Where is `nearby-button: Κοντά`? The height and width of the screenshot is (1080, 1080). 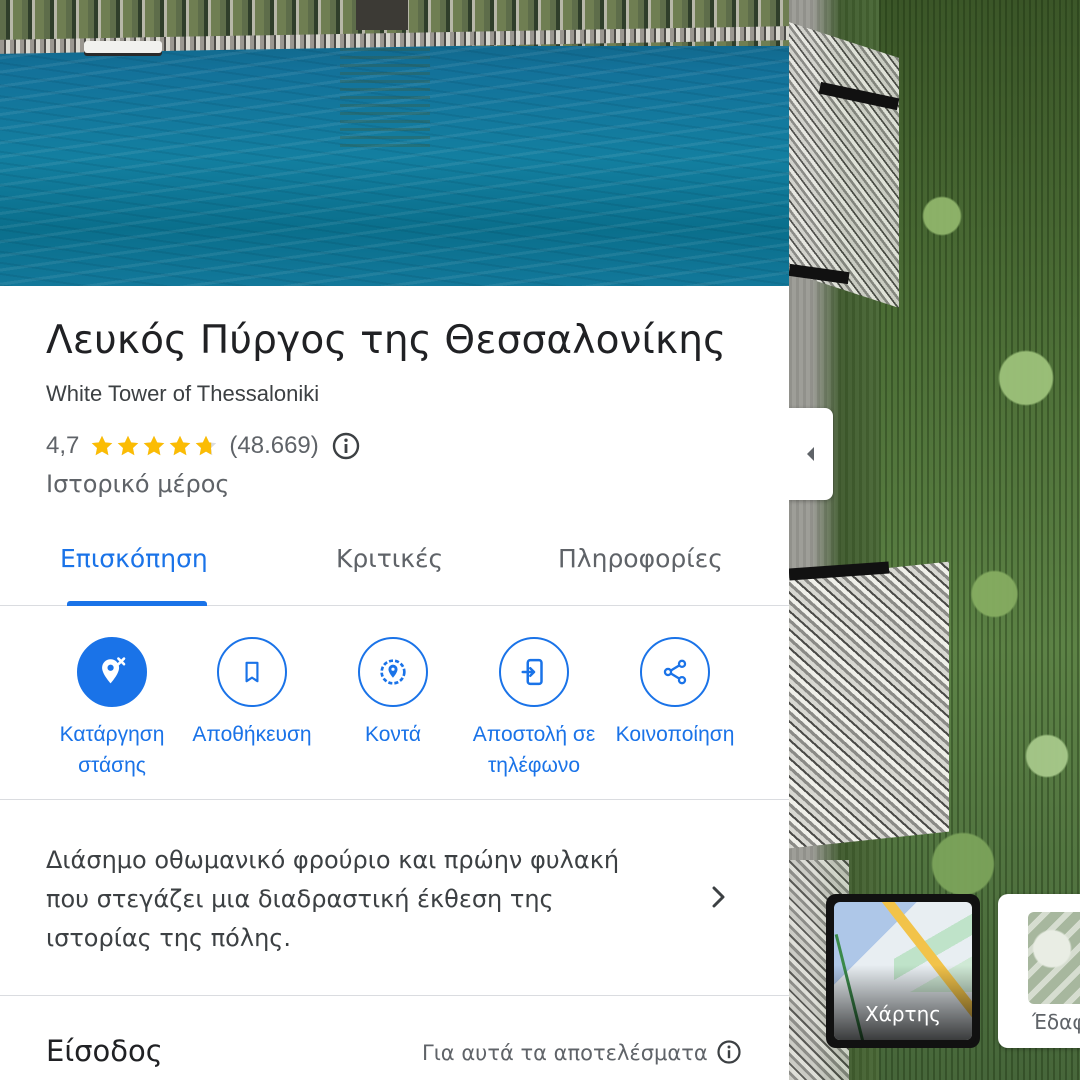
nearby-button: Κοντά is located at coordinates (393, 693).